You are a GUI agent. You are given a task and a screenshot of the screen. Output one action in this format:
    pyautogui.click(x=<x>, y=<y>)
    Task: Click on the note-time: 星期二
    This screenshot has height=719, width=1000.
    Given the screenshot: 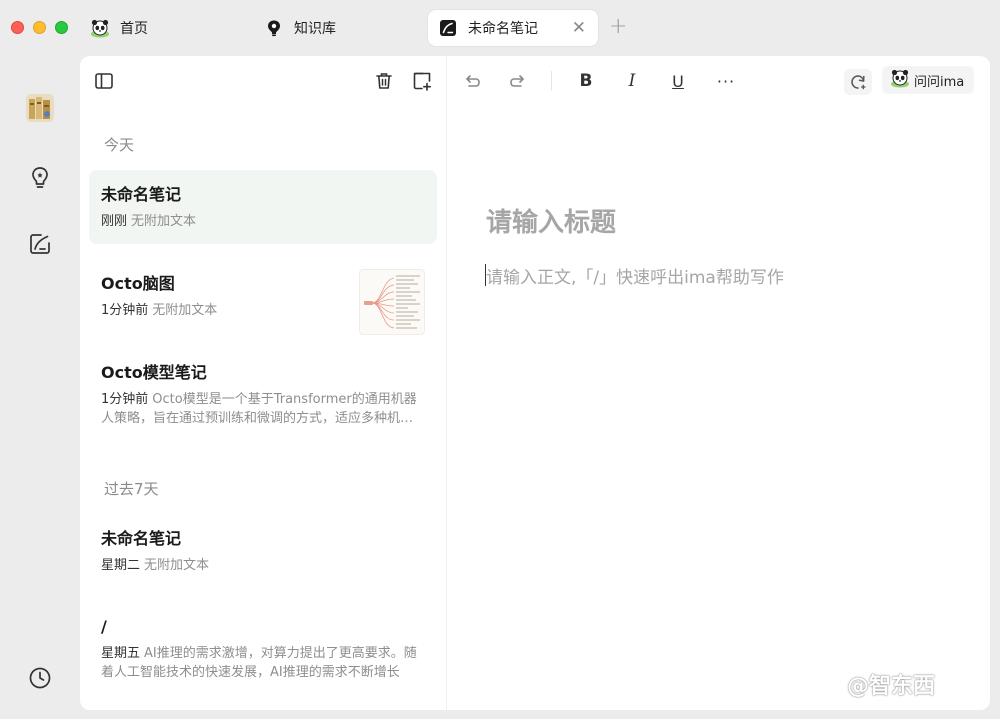 What is the action you would take?
    pyautogui.click(x=121, y=565)
    